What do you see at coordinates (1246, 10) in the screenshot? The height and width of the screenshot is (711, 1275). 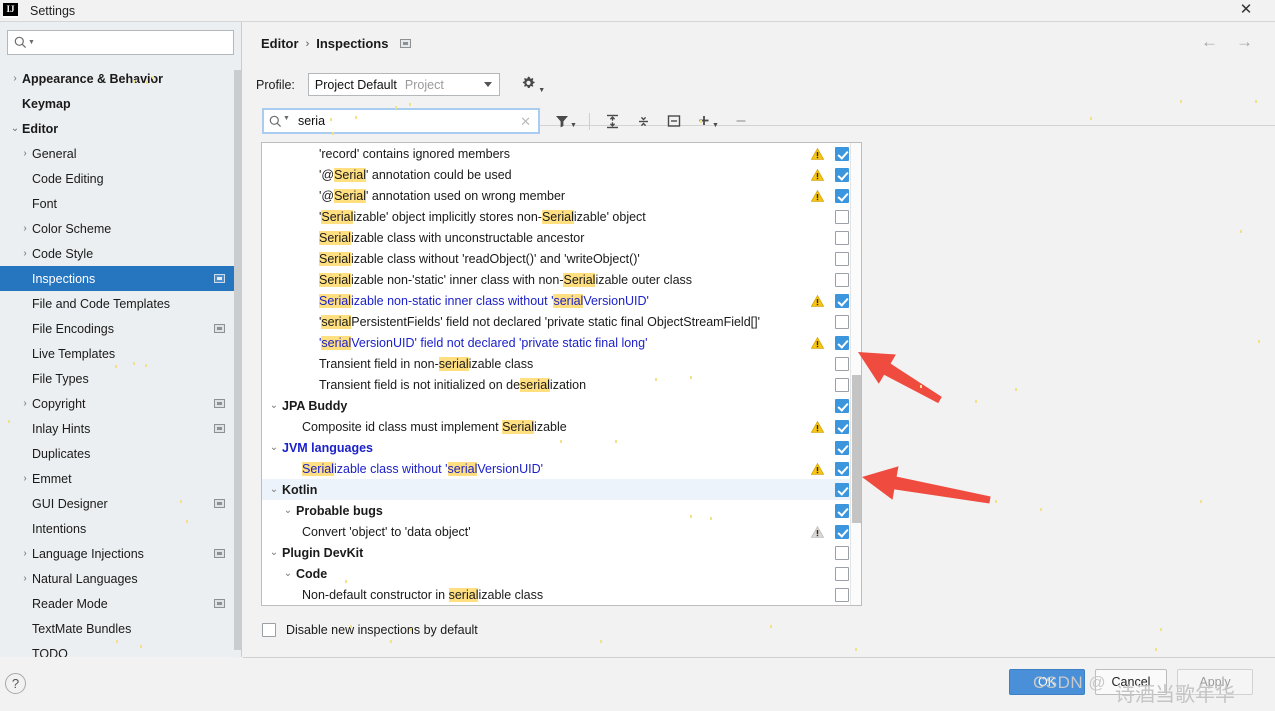 I see `close-icon: ✕` at bounding box center [1246, 10].